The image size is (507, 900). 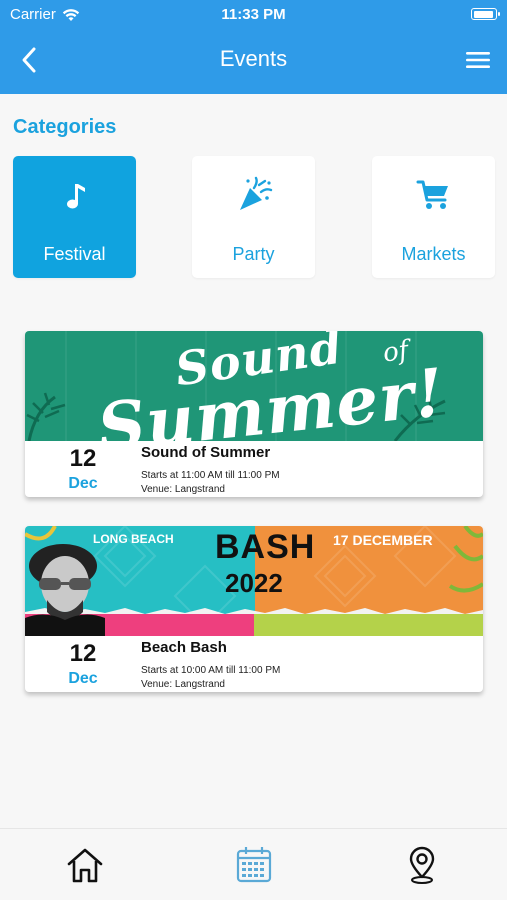 I want to click on map-pin-icon, so click(x=422, y=865).